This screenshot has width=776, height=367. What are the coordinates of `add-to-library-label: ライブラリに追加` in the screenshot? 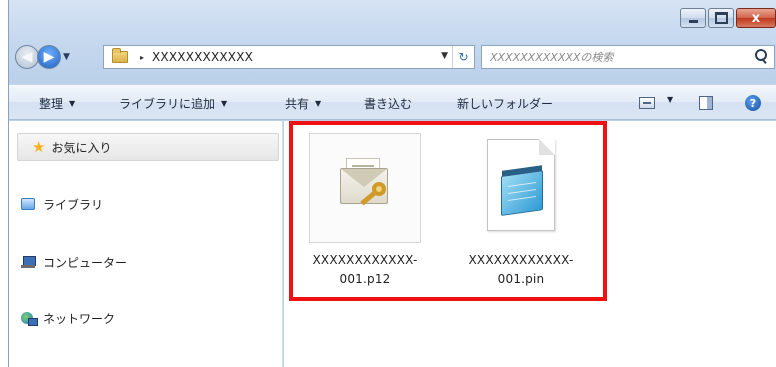 It's located at (167, 104).